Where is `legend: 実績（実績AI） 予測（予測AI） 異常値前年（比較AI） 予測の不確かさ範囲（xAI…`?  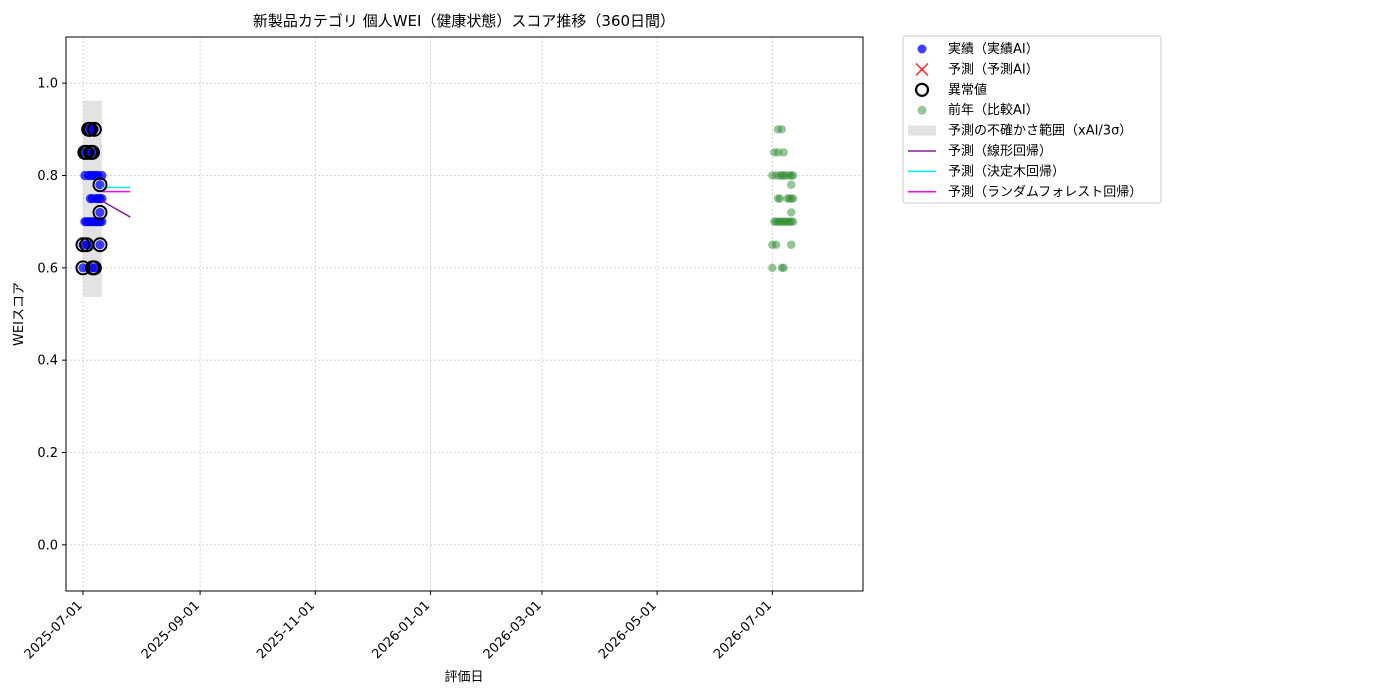 legend: 実績（実績AI） 予測（予測AI） 異常値前年（比較AI） 予測の不確かさ範囲（xAI… is located at coordinates (1032, 119).